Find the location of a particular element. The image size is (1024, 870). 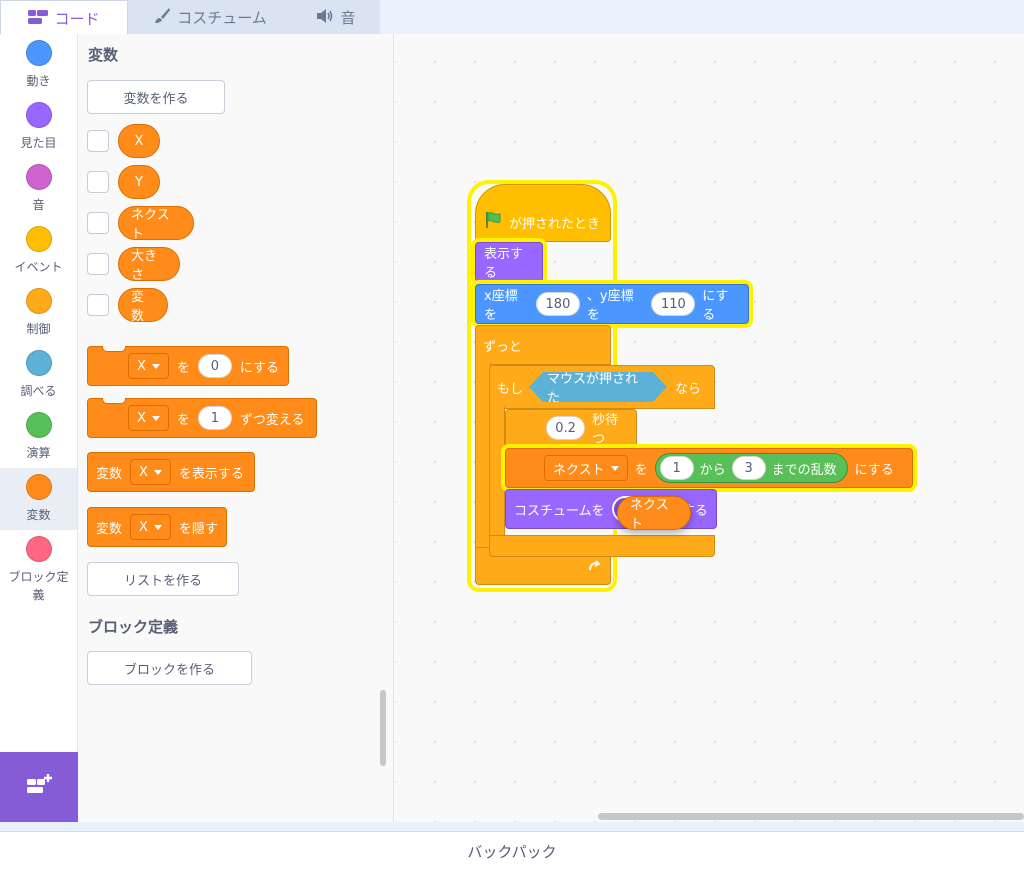

loop-arrow-icon is located at coordinates (594, 567).